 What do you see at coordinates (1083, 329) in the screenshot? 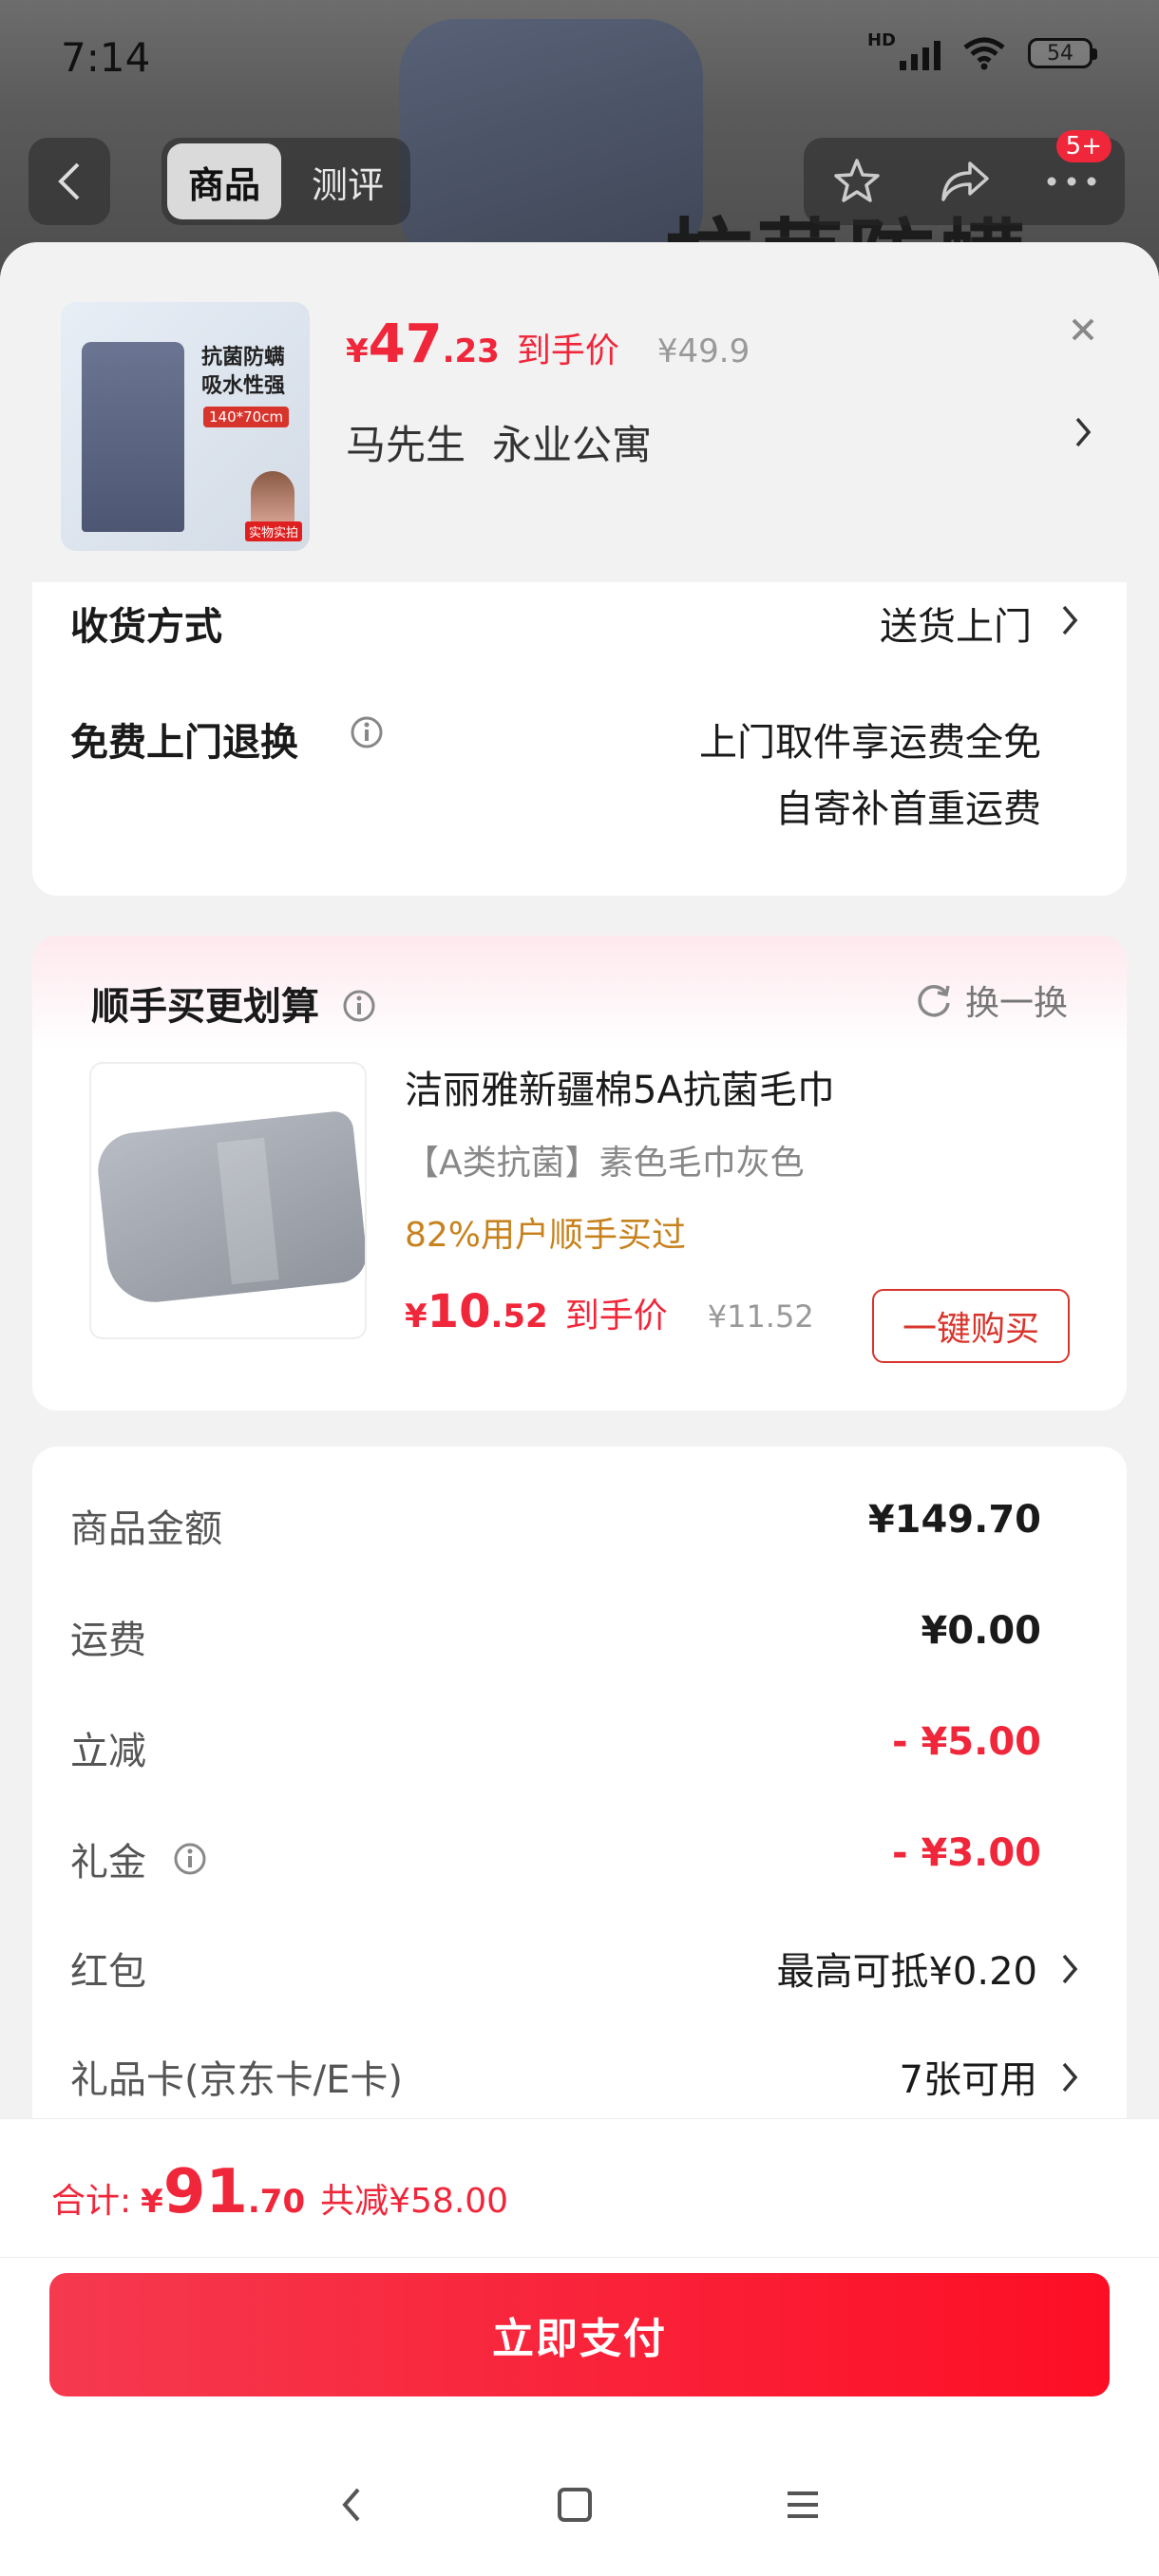
I see `close-icon` at bounding box center [1083, 329].